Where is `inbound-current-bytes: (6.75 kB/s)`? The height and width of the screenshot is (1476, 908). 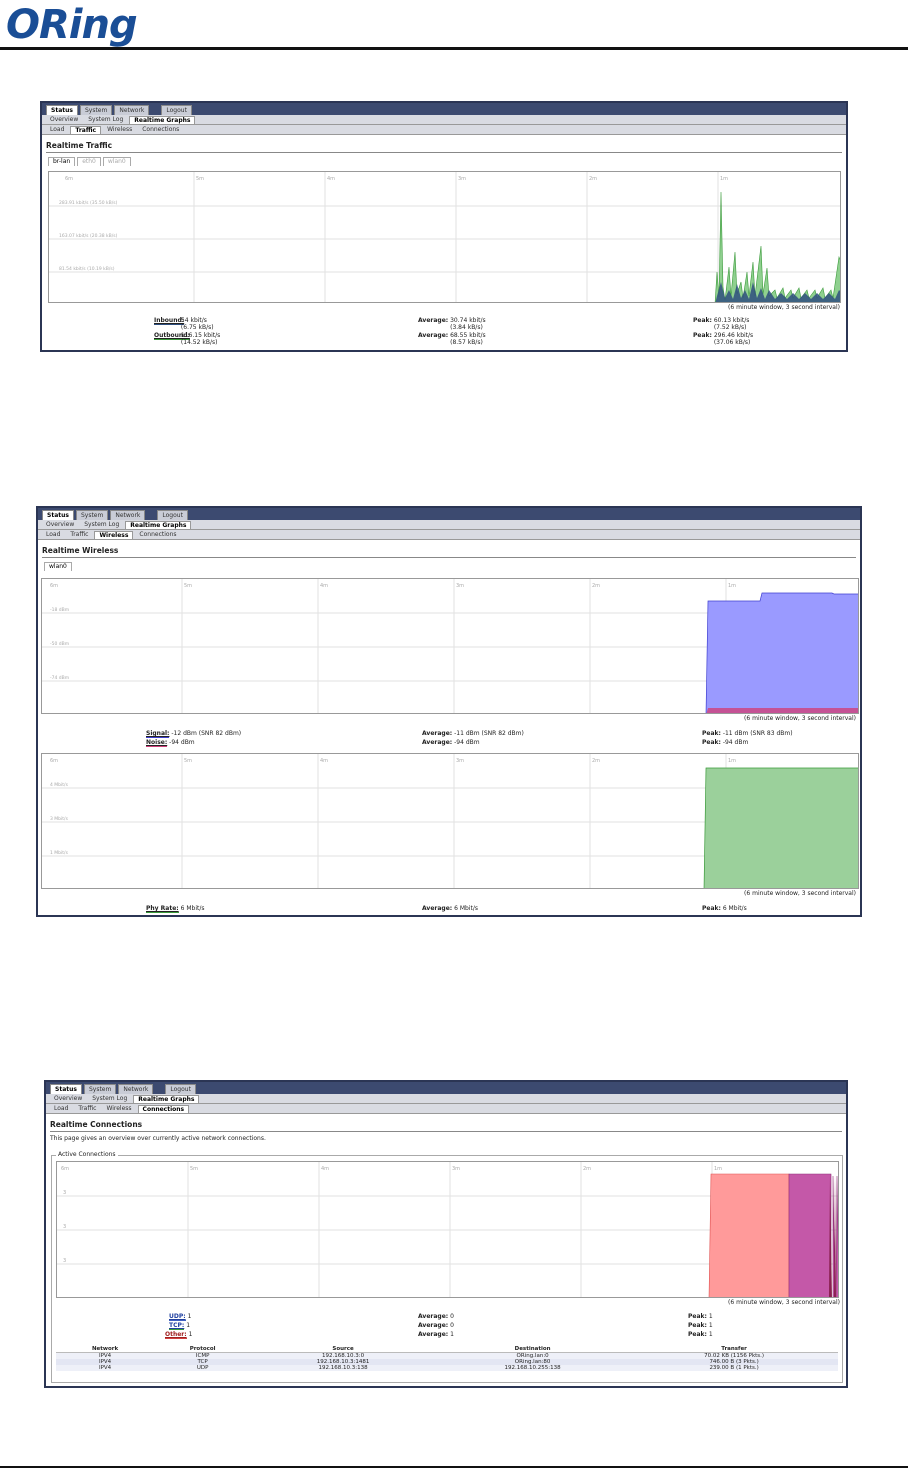
inbound-current-bytes: (6.75 kB/s) is located at coordinates (197, 327).